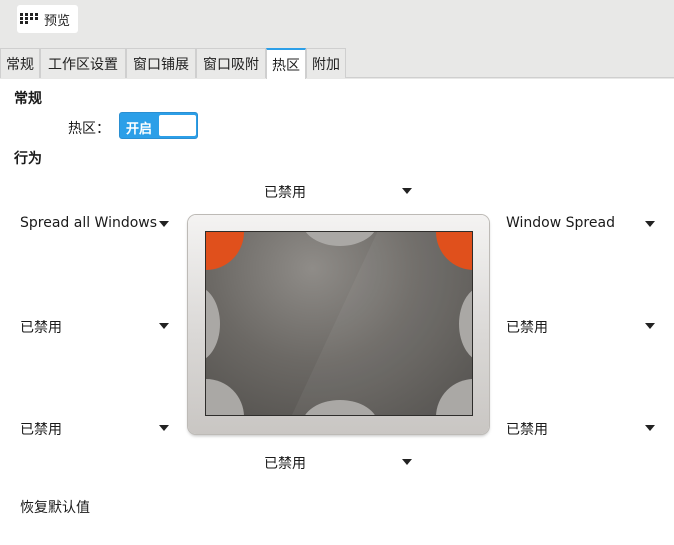 The height and width of the screenshot is (545, 674). What do you see at coordinates (560, 223) in the screenshot?
I see `dropdown-value: Window Spread` at bounding box center [560, 223].